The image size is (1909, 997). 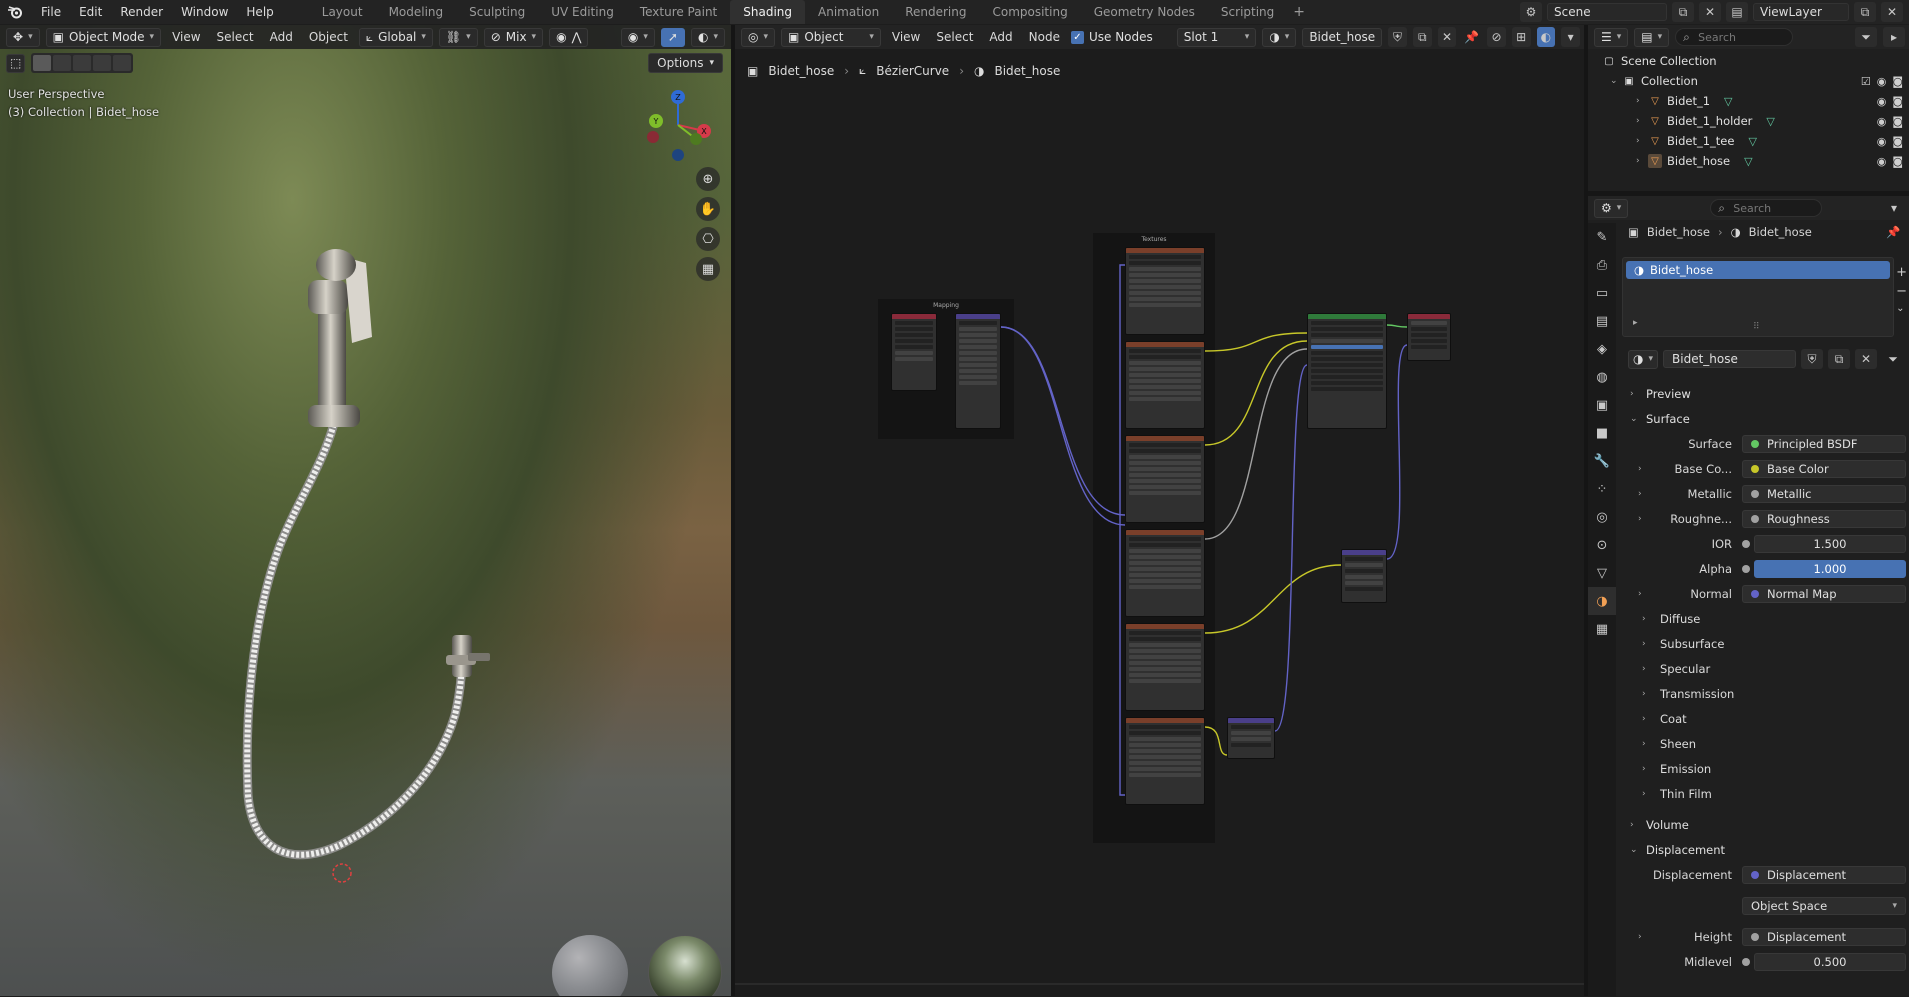 What do you see at coordinates (1602, 489) in the screenshot?
I see `particles-tab-icon: ⁘` at bounding box center [1602, 489].